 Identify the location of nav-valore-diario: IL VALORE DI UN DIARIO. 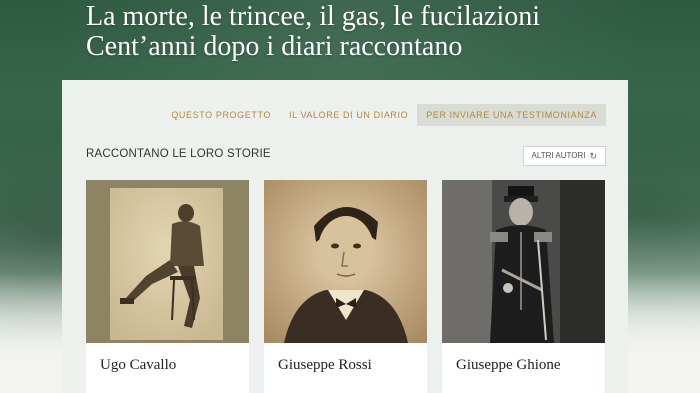
(348, 115).